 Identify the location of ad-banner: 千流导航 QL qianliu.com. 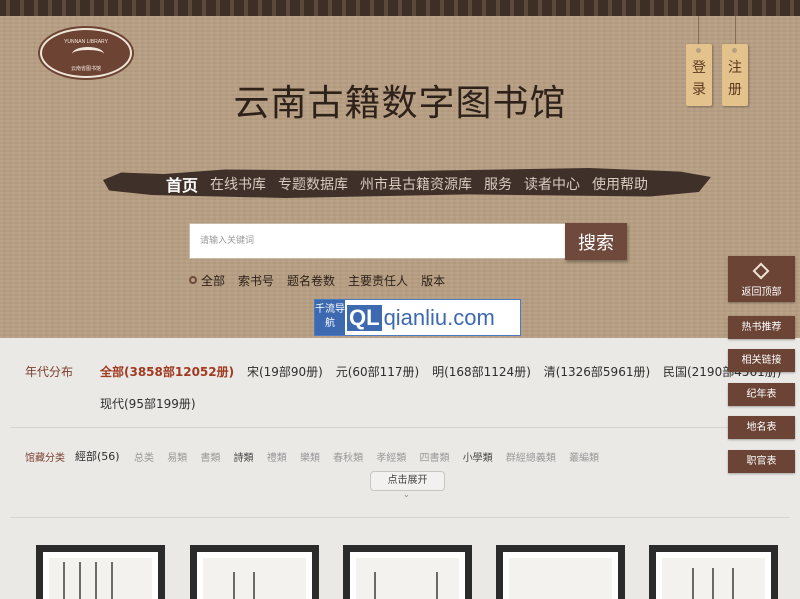
(417, 317).